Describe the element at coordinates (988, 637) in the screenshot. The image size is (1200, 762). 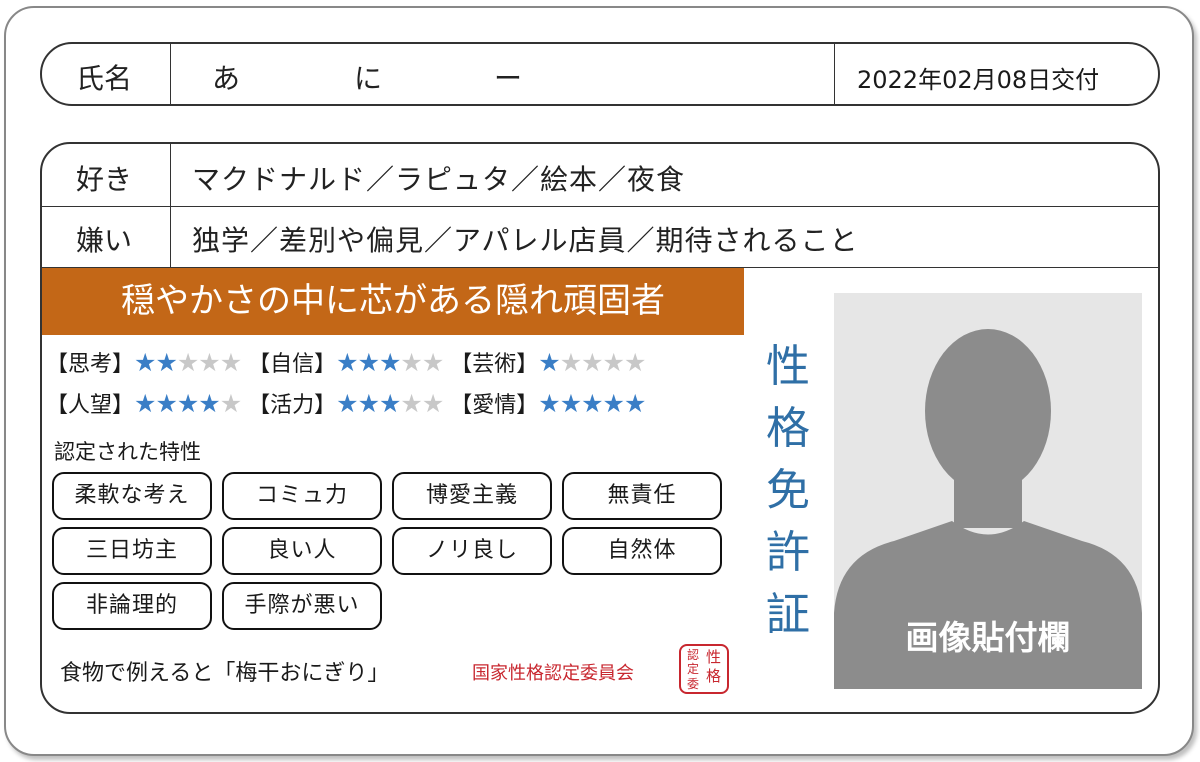
I see `photo-label: 画像貼付欄` at that location.